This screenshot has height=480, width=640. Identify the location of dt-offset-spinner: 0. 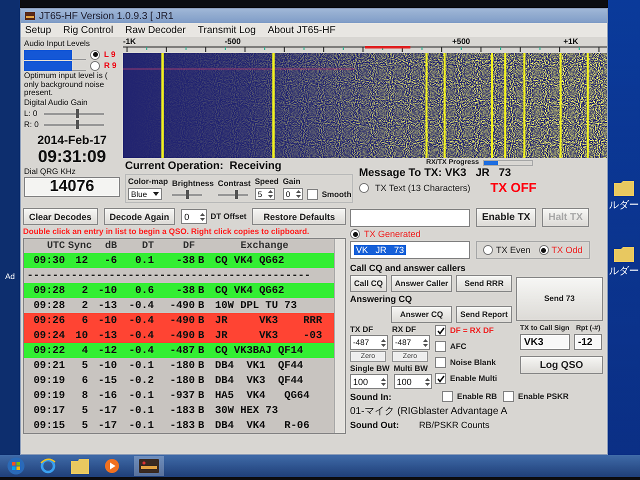
(194, 216).